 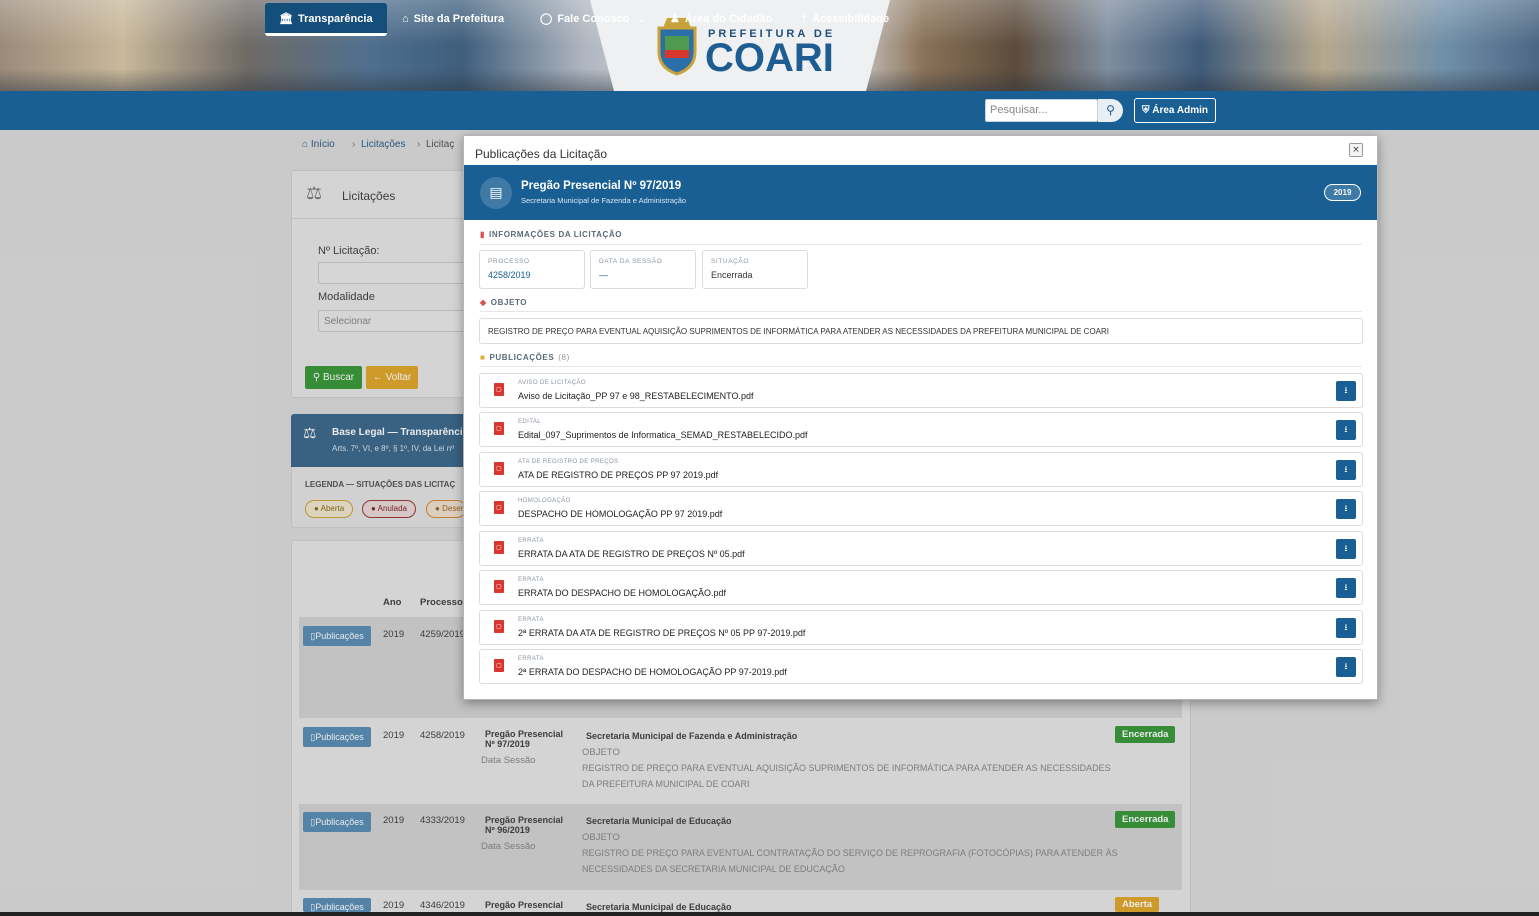 What do you see at coordinates (631, 261) in the screenshot?
I see `info-key: DATA DA SESSÃO` at bounding box center [631, 261].